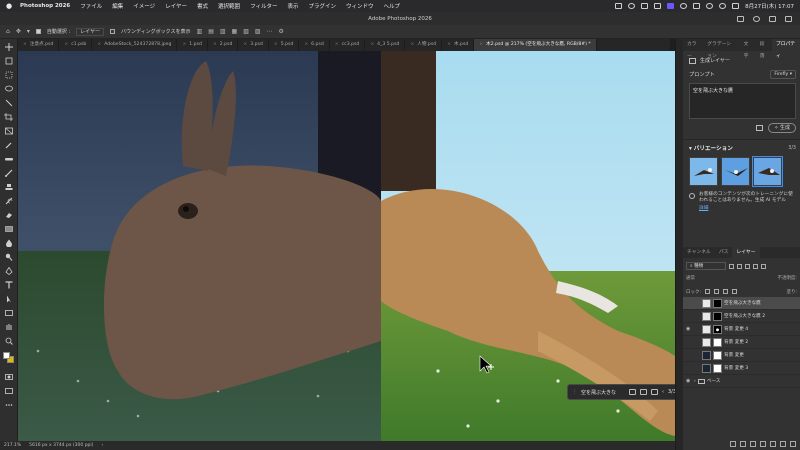  Describe the element at coordinates (632, 6) in the screenshot. I see `creative-cloud-icon` at that location.